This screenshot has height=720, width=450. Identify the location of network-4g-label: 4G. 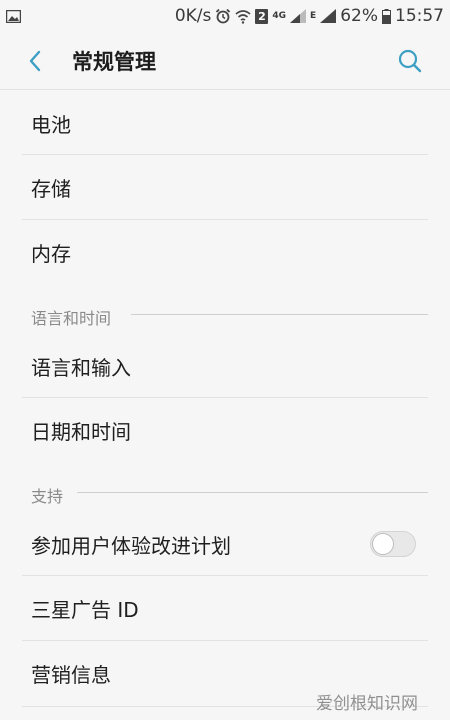
(279, 16).